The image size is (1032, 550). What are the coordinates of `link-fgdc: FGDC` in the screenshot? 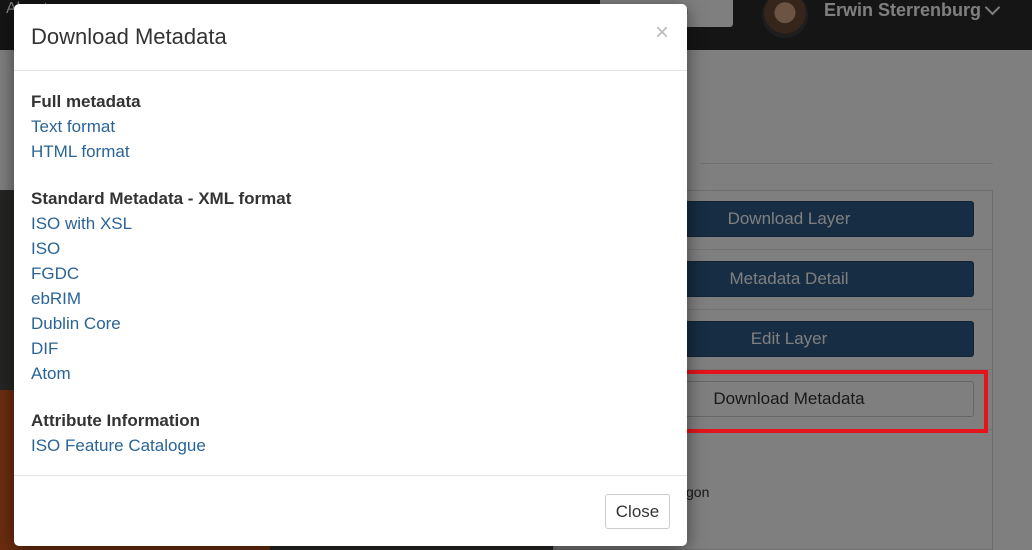 It's located at (351, 273).